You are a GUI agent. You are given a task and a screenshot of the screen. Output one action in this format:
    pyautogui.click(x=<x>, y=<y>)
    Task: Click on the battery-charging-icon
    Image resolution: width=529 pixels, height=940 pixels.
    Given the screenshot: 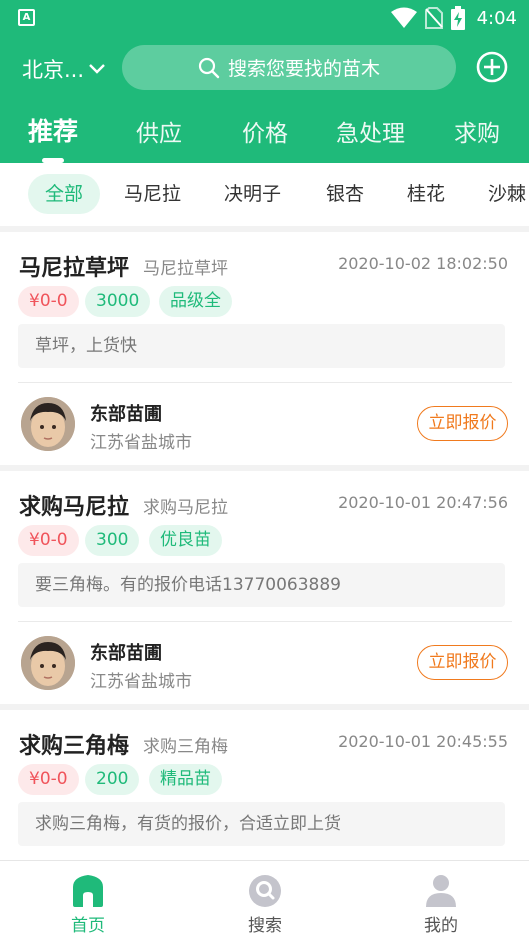 What is the action you would take?
    pyautogui.click(x=457, y=18)
    